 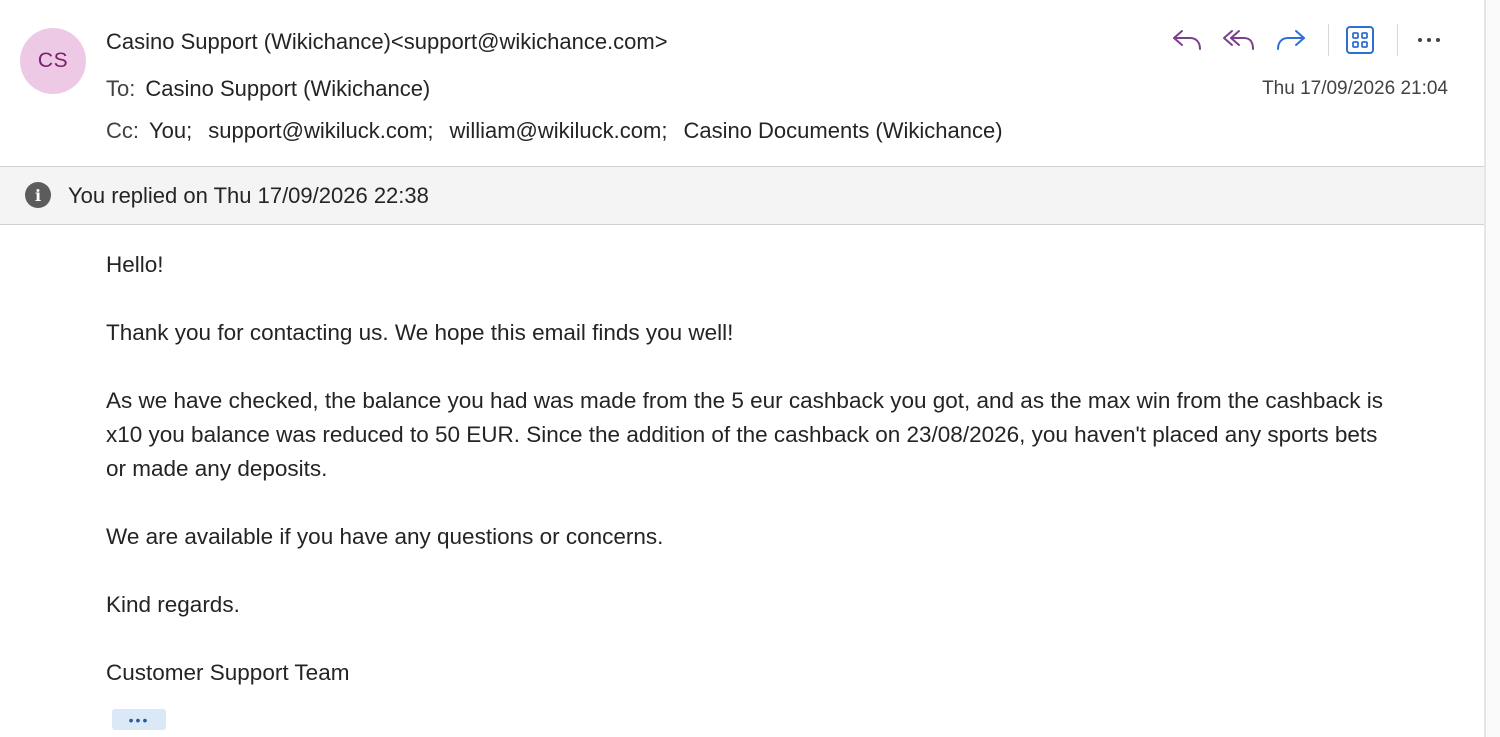 I want to click on info-bar: i You replied on Thu 17/09/2026 22:38, so click(x=742, y=196).